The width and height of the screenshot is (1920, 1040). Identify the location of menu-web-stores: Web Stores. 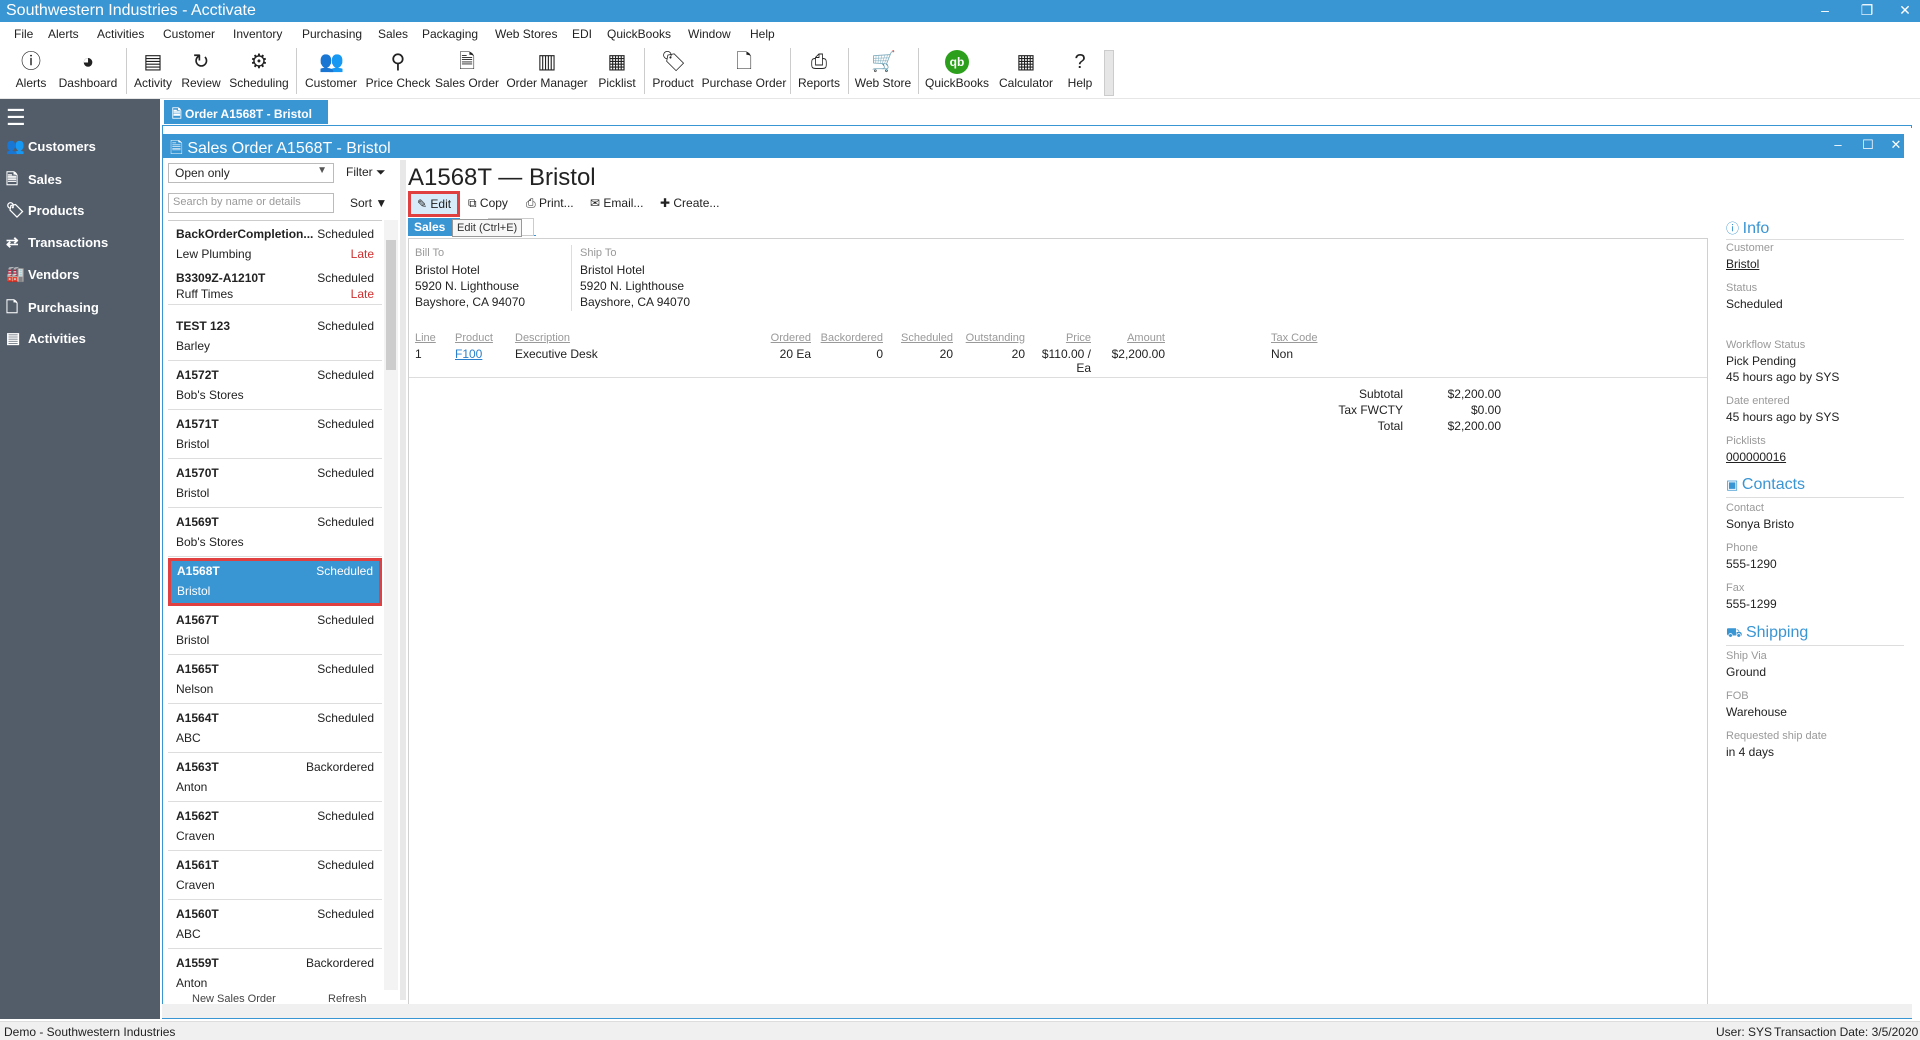
(526, 34).